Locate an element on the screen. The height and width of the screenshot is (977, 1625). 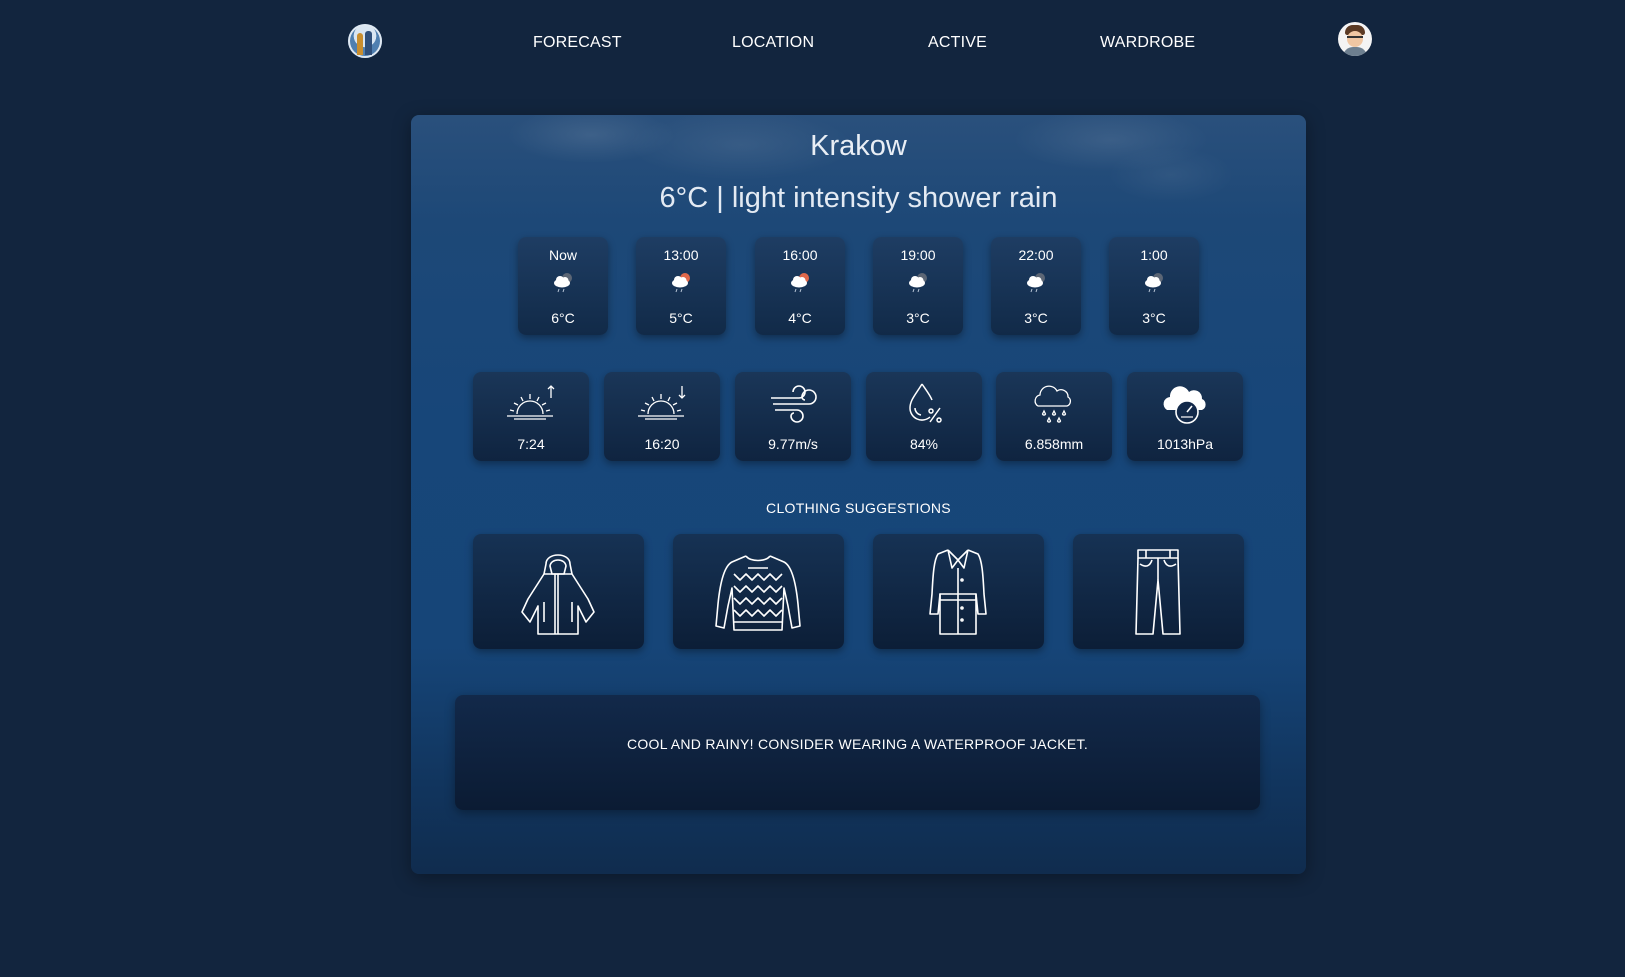
wind-speed: 9.77m/s is located at coordinates (793, 444).